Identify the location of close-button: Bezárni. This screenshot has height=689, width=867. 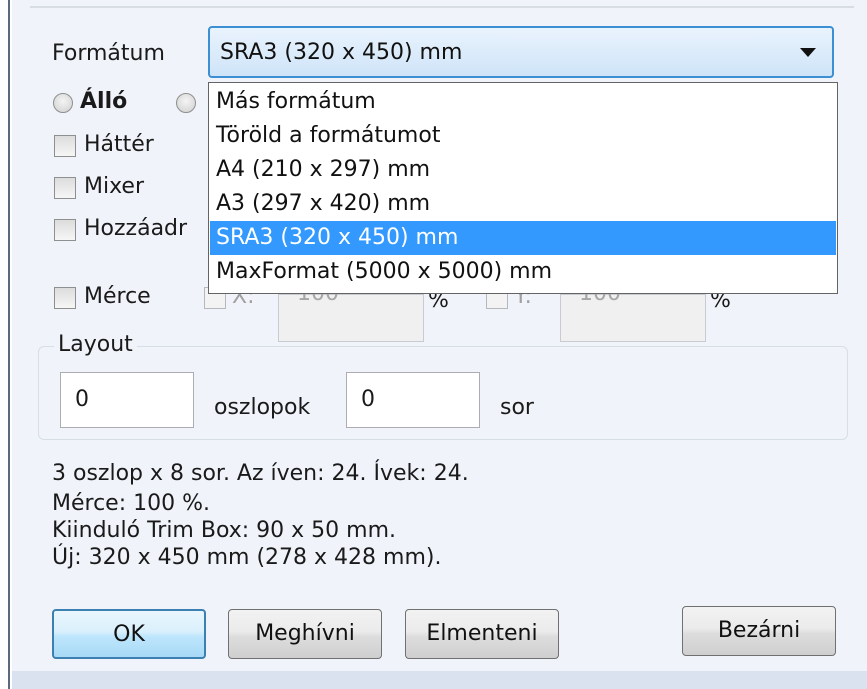
(759, 631).